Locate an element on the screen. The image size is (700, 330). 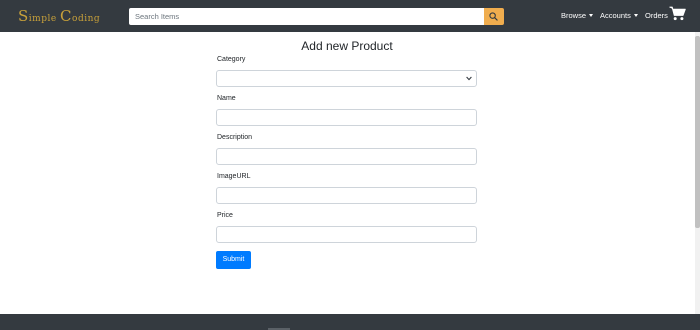
orders-label: Orders is located at coordinates (656, 15).